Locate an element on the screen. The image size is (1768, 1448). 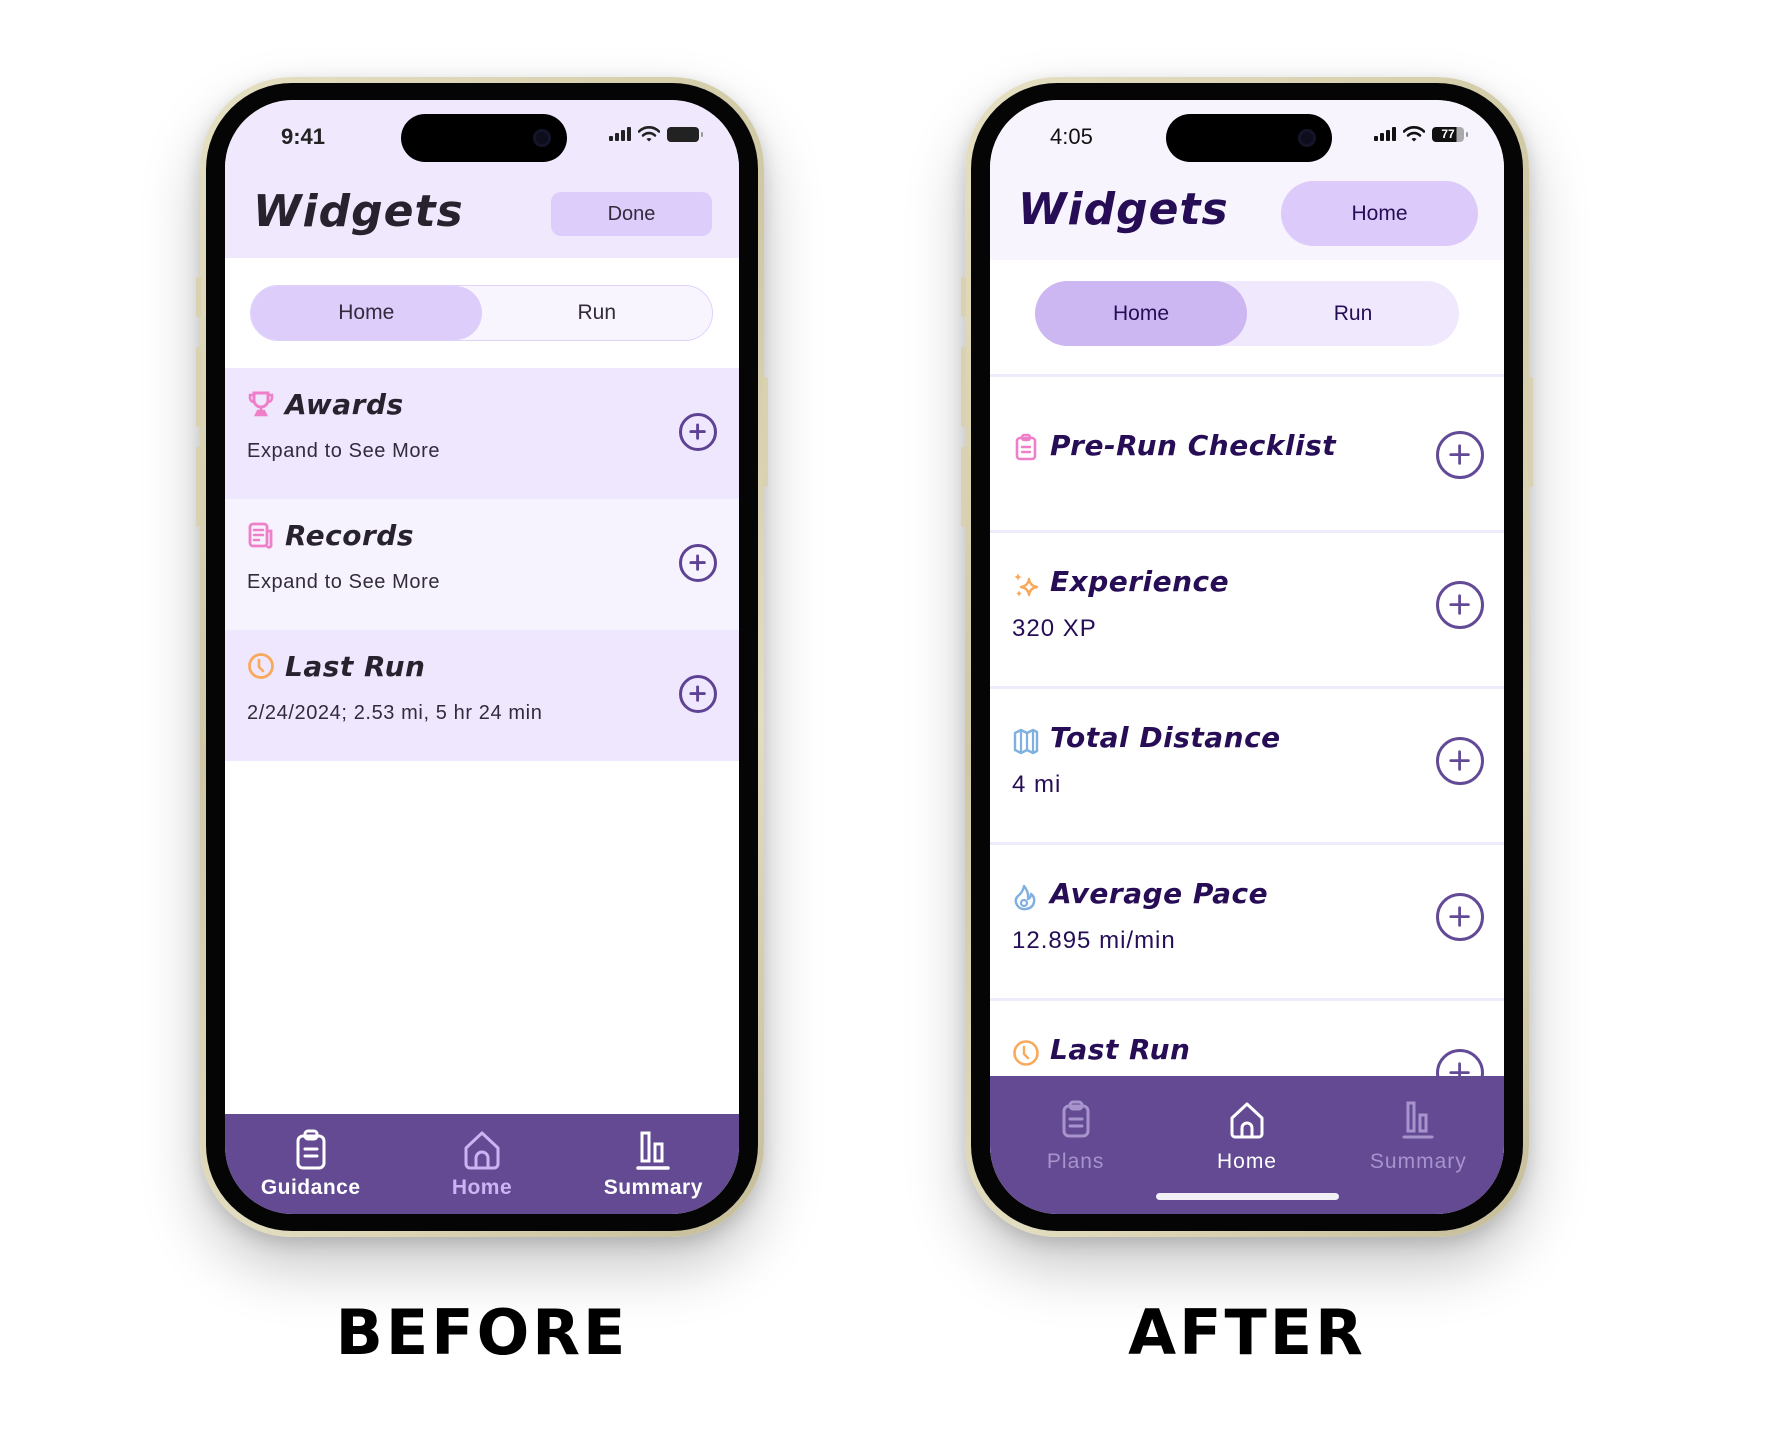
tab-guidance: Guidance is located at coordinates (310, 1171).